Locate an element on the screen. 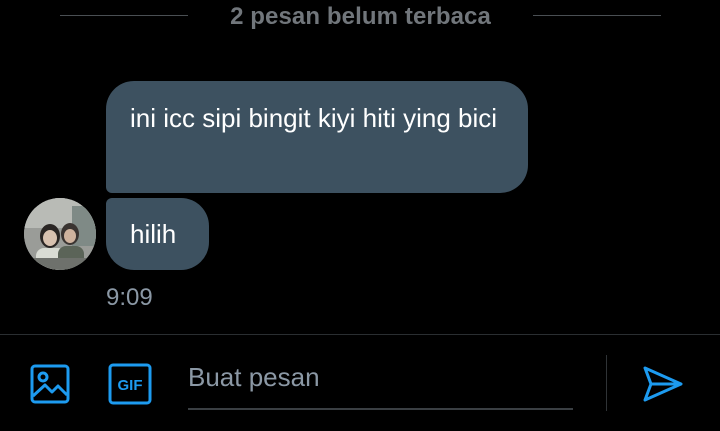 The height and width of the screenshot is (431, 720). avatar is located at coordinates (60, 234).